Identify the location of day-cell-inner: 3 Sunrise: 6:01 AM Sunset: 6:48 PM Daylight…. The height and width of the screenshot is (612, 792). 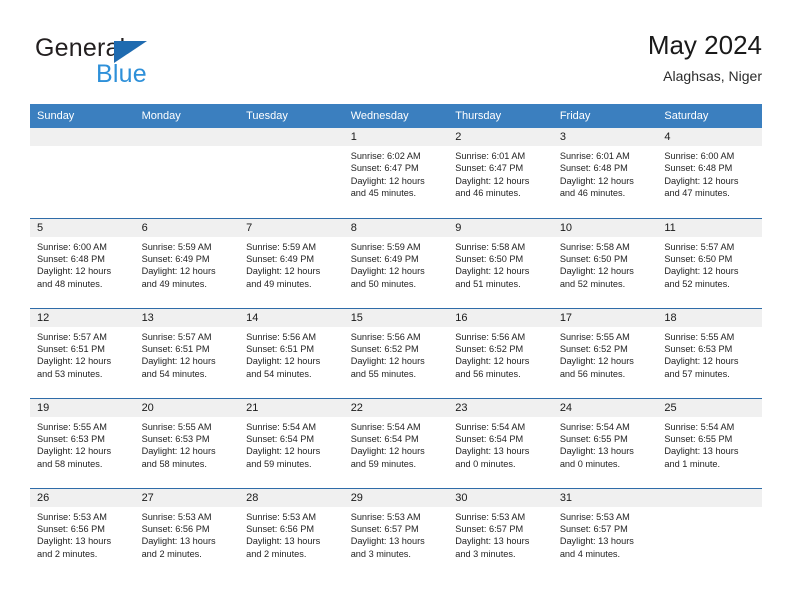
(605, 173).